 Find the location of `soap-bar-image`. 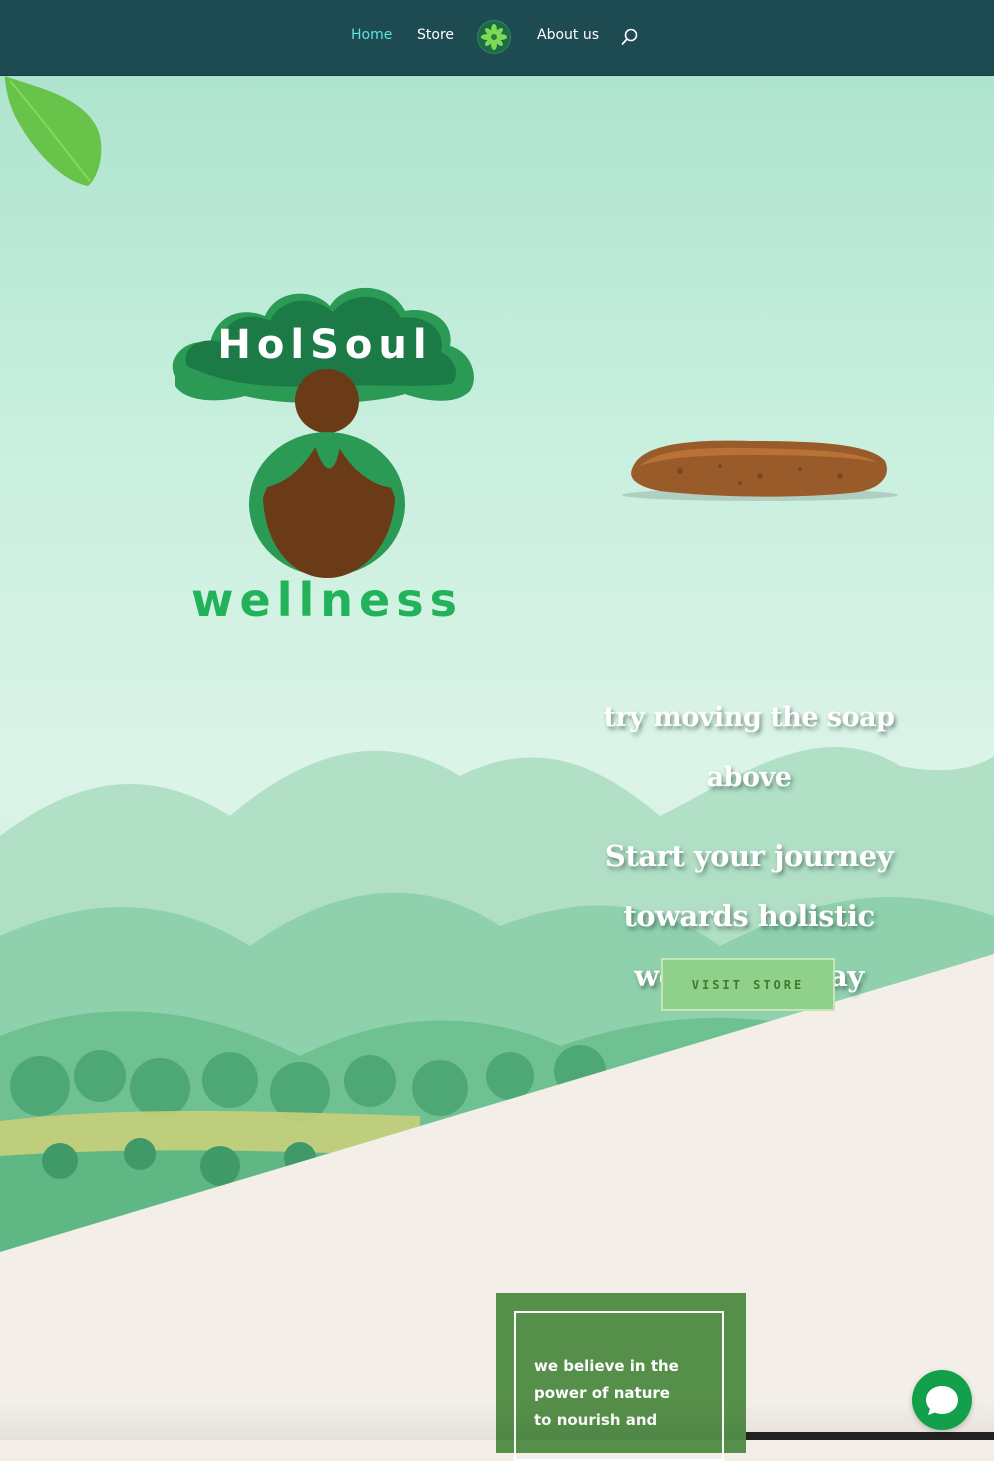

soap-bar-image is located at coordinates (760, 466).